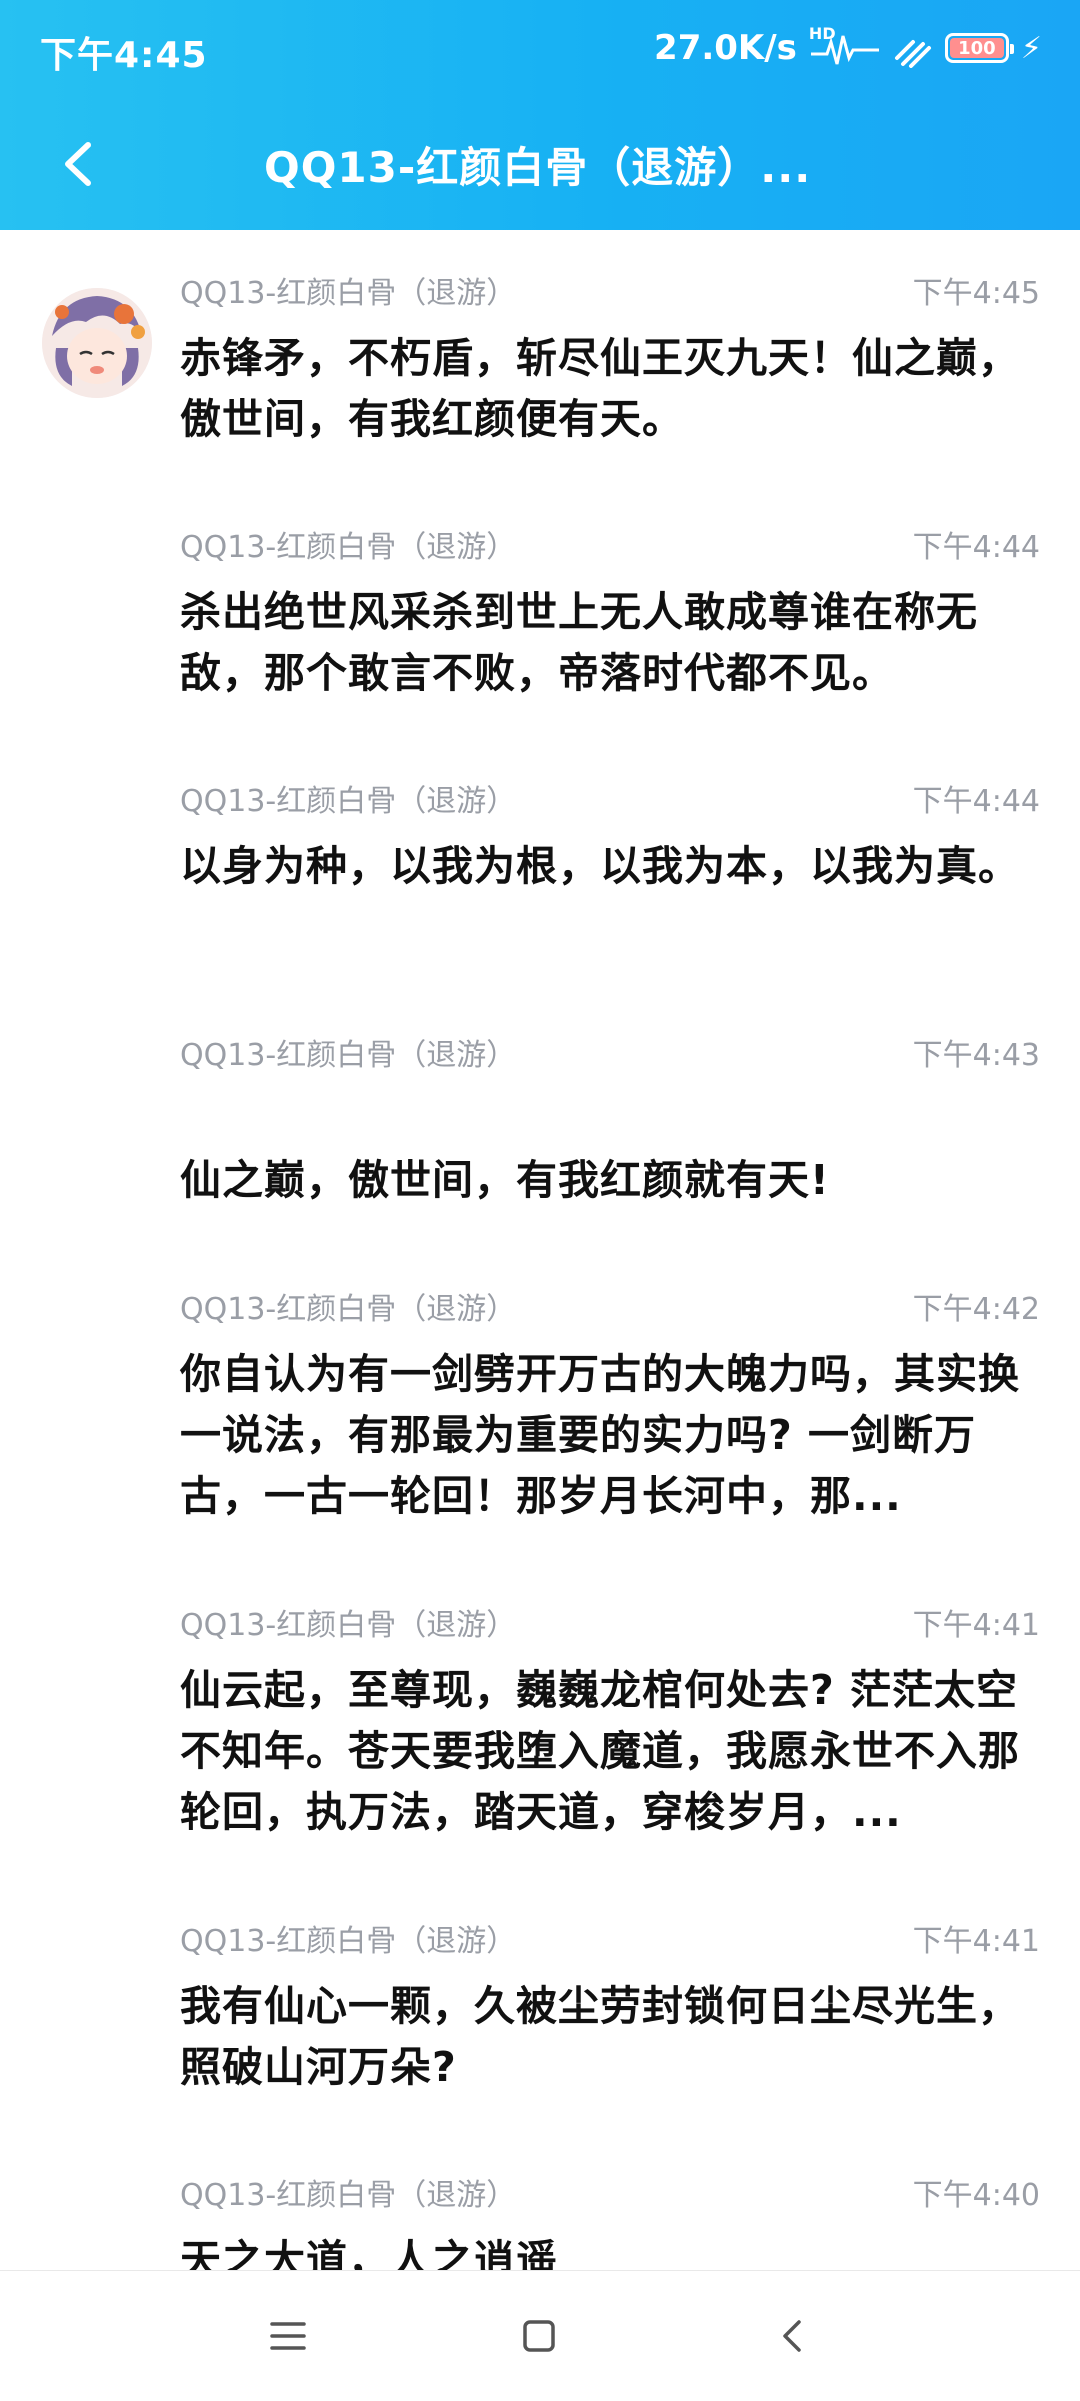 The image size is (1080, 2401). What do you see at coordinates (976, 2195) in the screenshot?
I see `message-time: 下午4:40` at bounding box center [976, 2195].